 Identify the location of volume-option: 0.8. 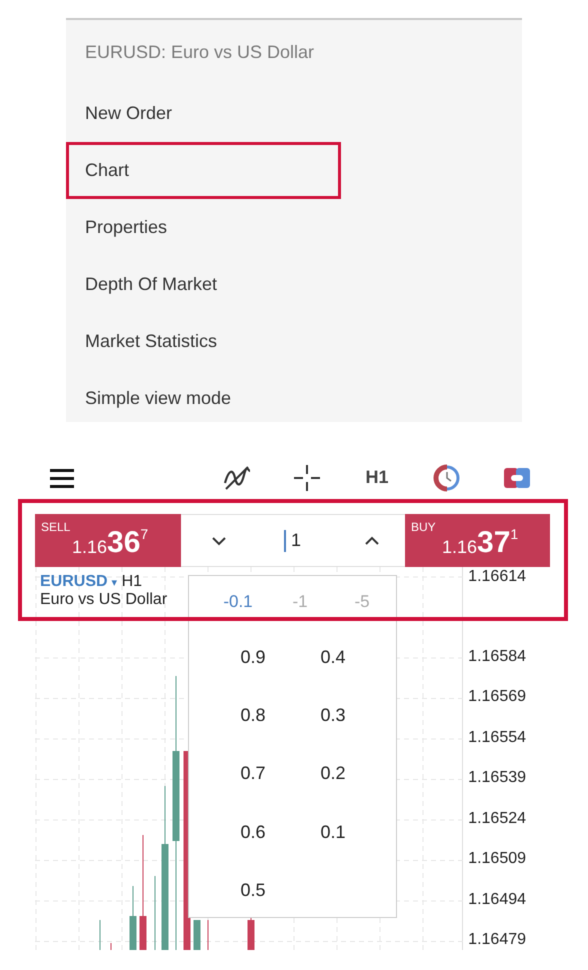
(253, 715).